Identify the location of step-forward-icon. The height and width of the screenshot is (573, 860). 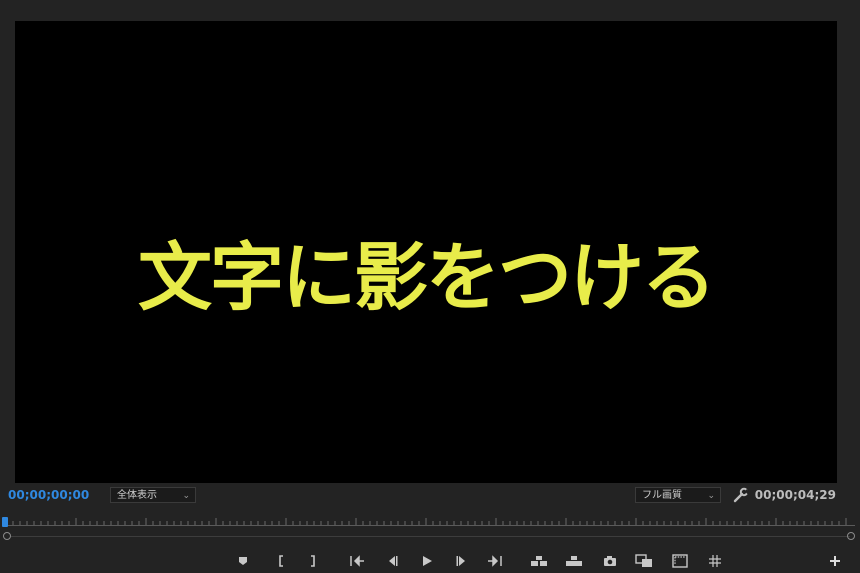
(462, 561).